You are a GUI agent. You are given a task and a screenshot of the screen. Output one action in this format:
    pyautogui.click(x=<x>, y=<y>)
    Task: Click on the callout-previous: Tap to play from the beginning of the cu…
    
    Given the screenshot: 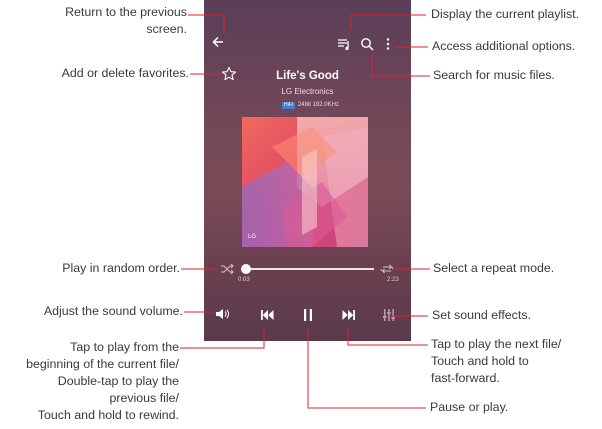 What is the action you would take?
    pyautogui.click(x=89, y=381)
    